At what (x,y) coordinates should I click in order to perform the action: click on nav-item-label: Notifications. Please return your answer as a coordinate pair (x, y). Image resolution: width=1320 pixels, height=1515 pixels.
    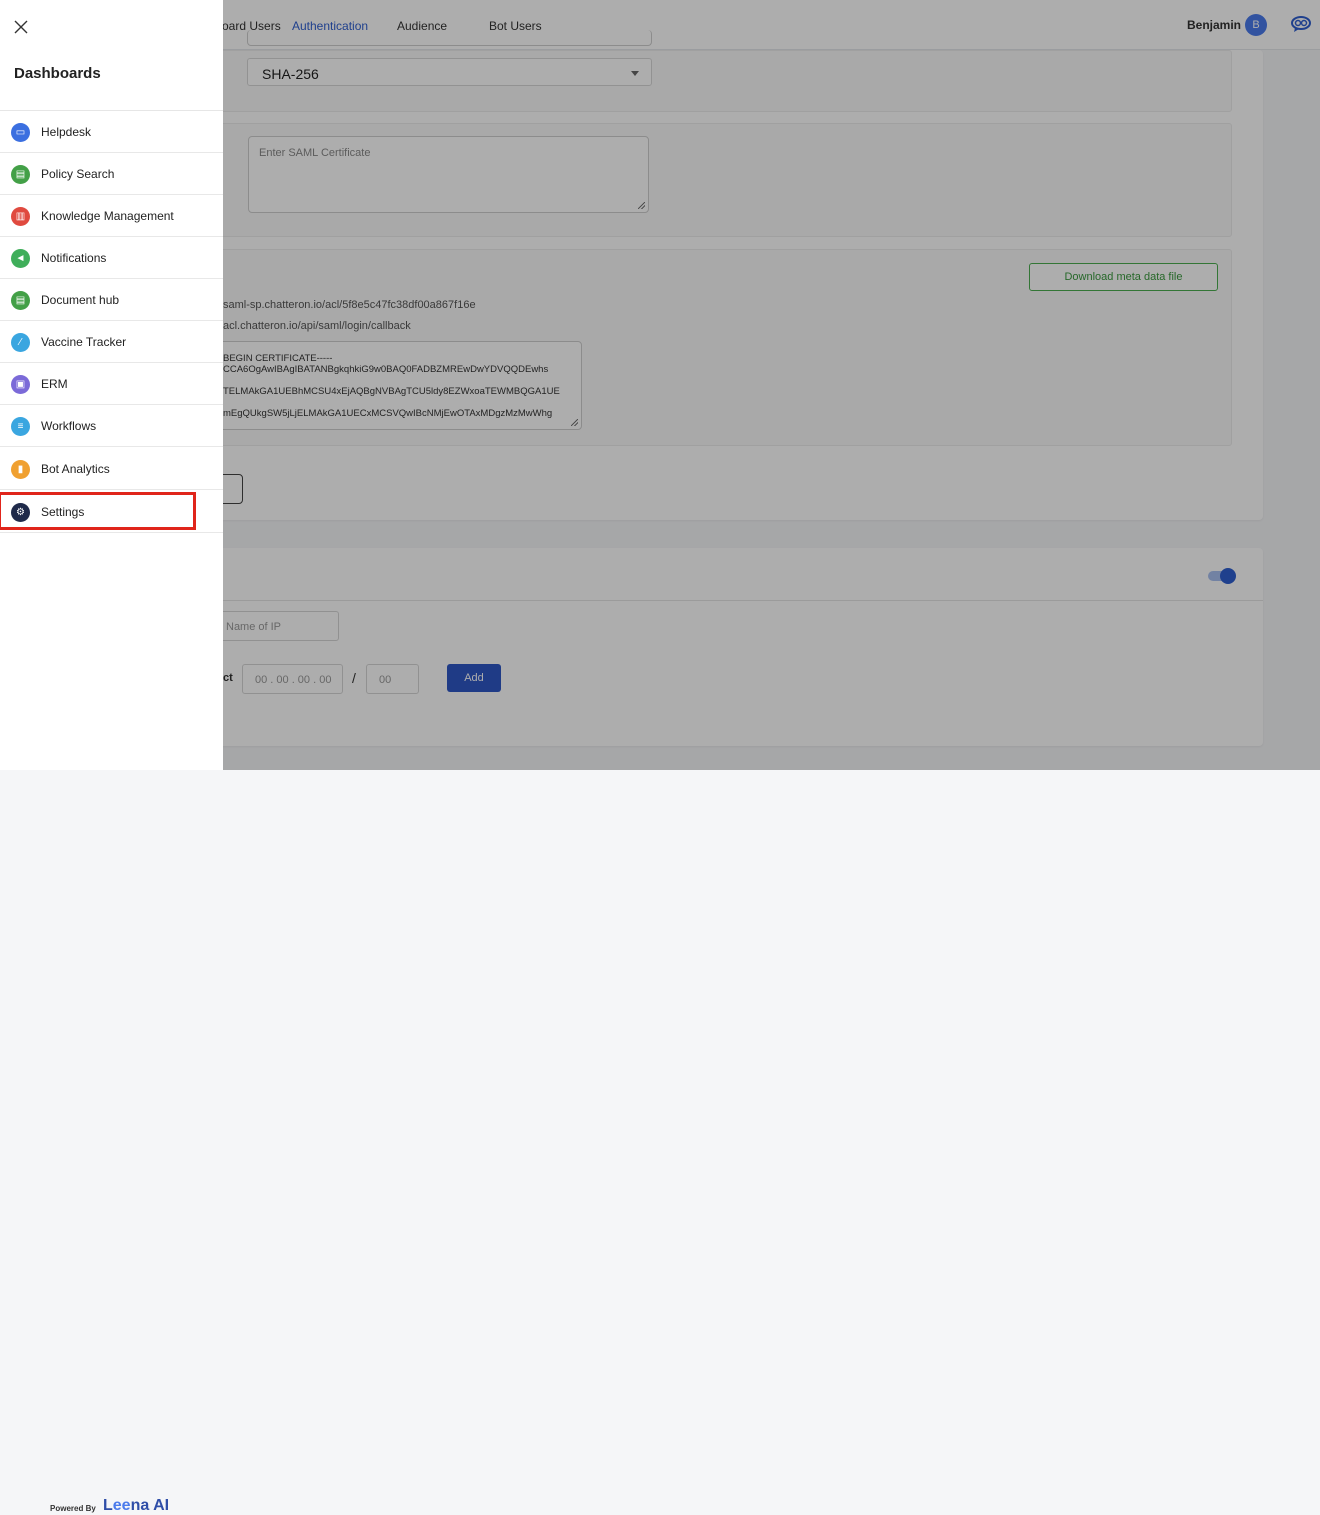
    Looking at the image, I should click on (74, 258).